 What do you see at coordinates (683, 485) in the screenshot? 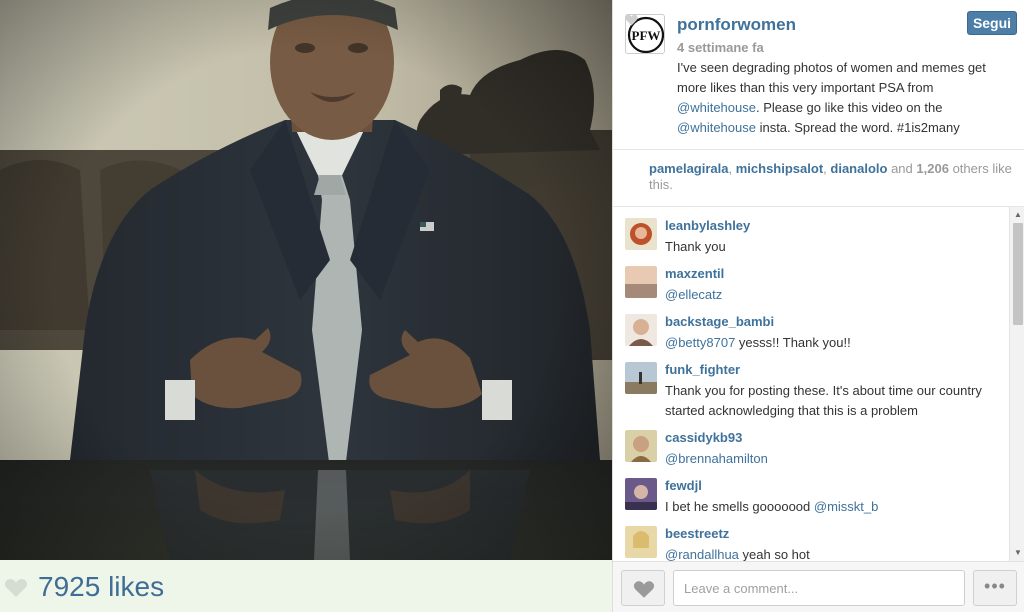
I see `comment-username: fewdjl` at bounding box center [683, 485].